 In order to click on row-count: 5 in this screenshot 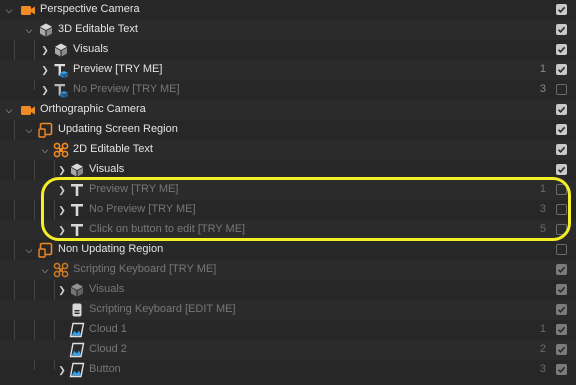, I will do `click(542, 229)`.